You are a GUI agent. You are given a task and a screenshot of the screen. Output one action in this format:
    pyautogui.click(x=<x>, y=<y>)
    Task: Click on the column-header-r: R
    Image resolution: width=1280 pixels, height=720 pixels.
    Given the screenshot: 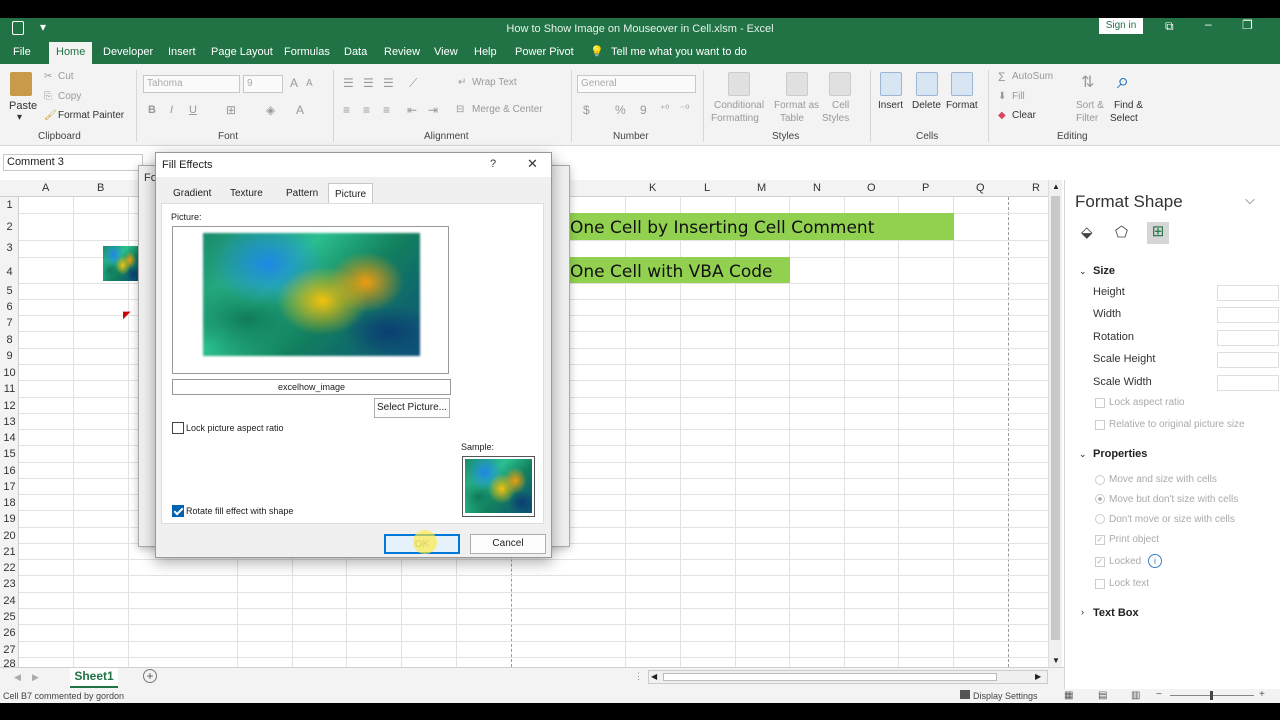 What is the action you would take?
    pyautogui.click(x=1036, y=188)
    